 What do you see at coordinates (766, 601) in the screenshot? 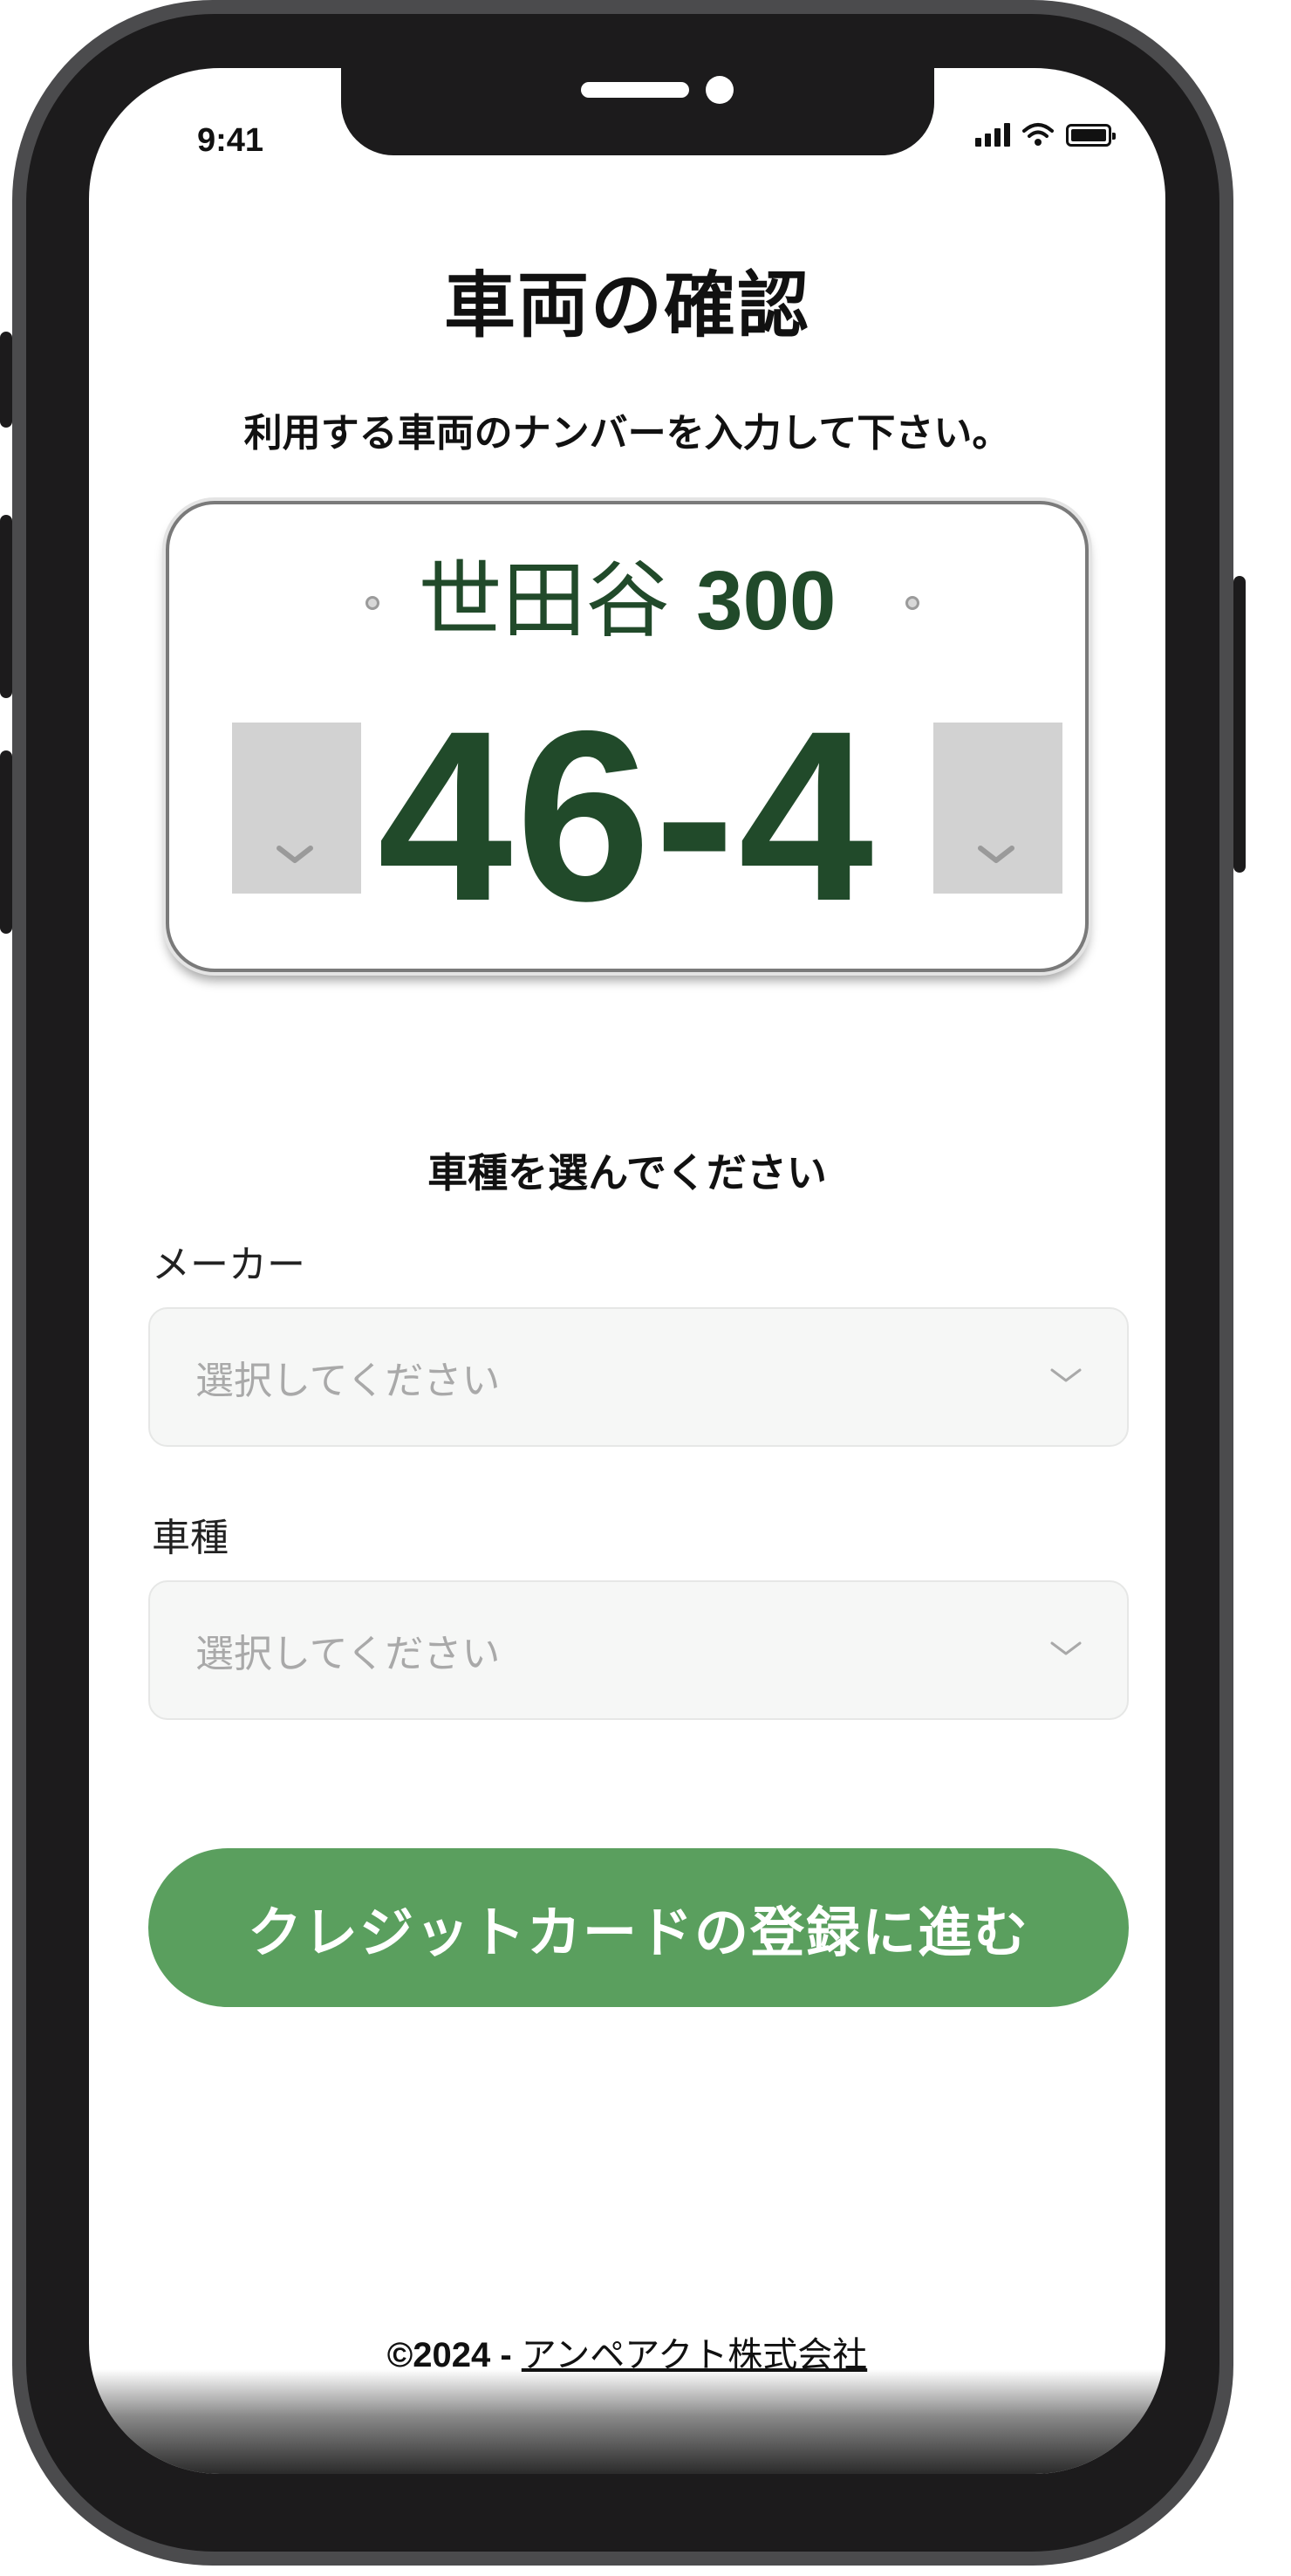
I see `plate-class-number: 300` at bounding box center [766, 601].